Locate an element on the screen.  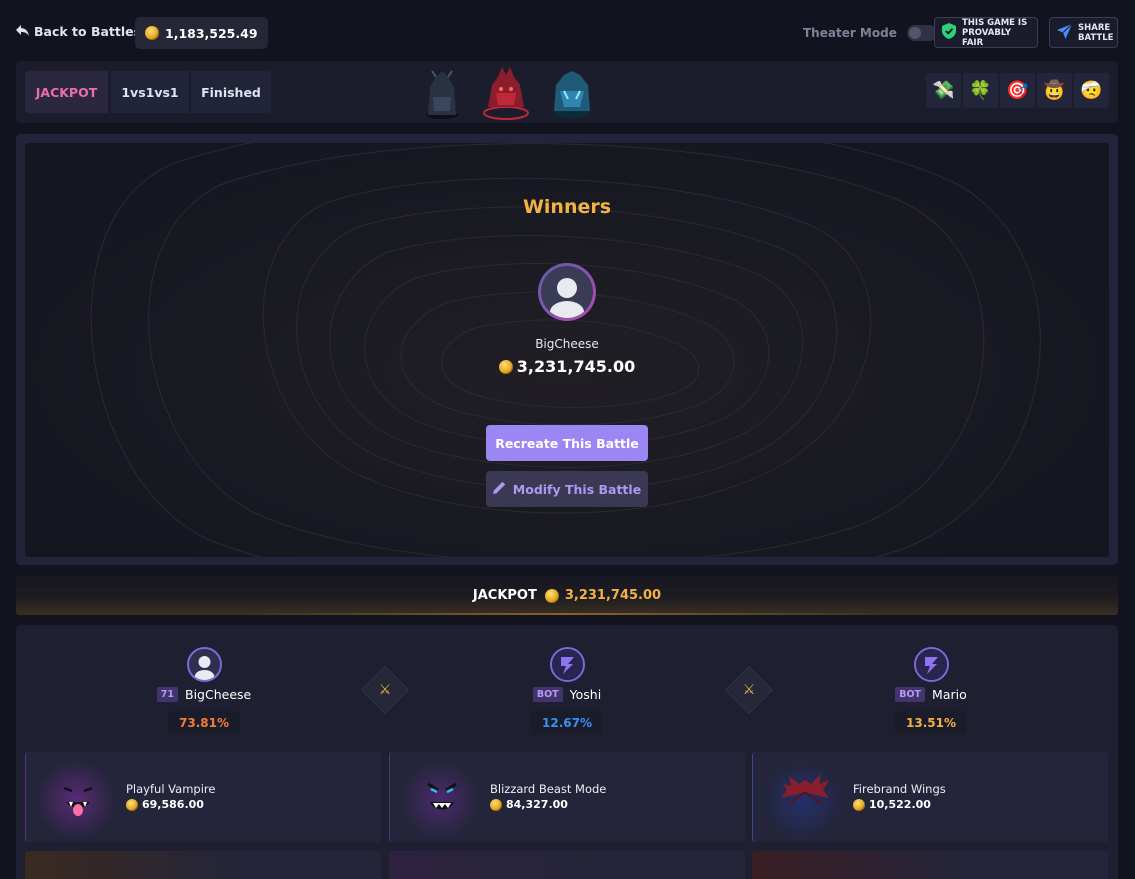
player-win-percent: 73.81% is located at coordinates (204, 723).